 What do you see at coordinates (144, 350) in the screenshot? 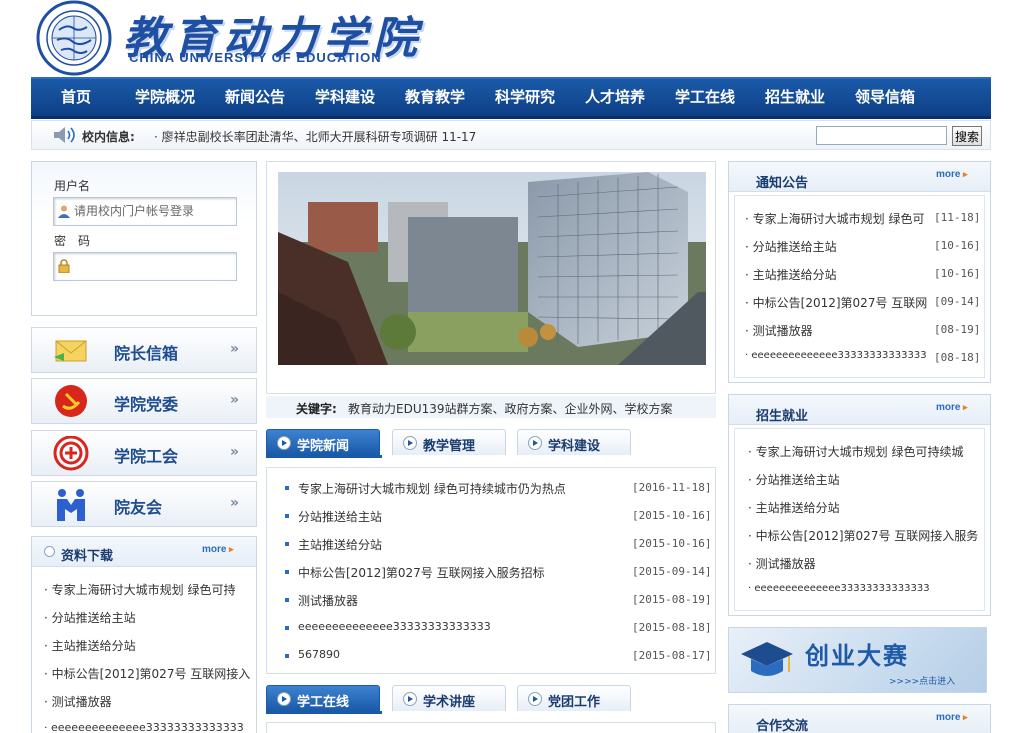
I see `side-button-president-mailbox: 院长信箱 »` at bounding box center [144, 350].